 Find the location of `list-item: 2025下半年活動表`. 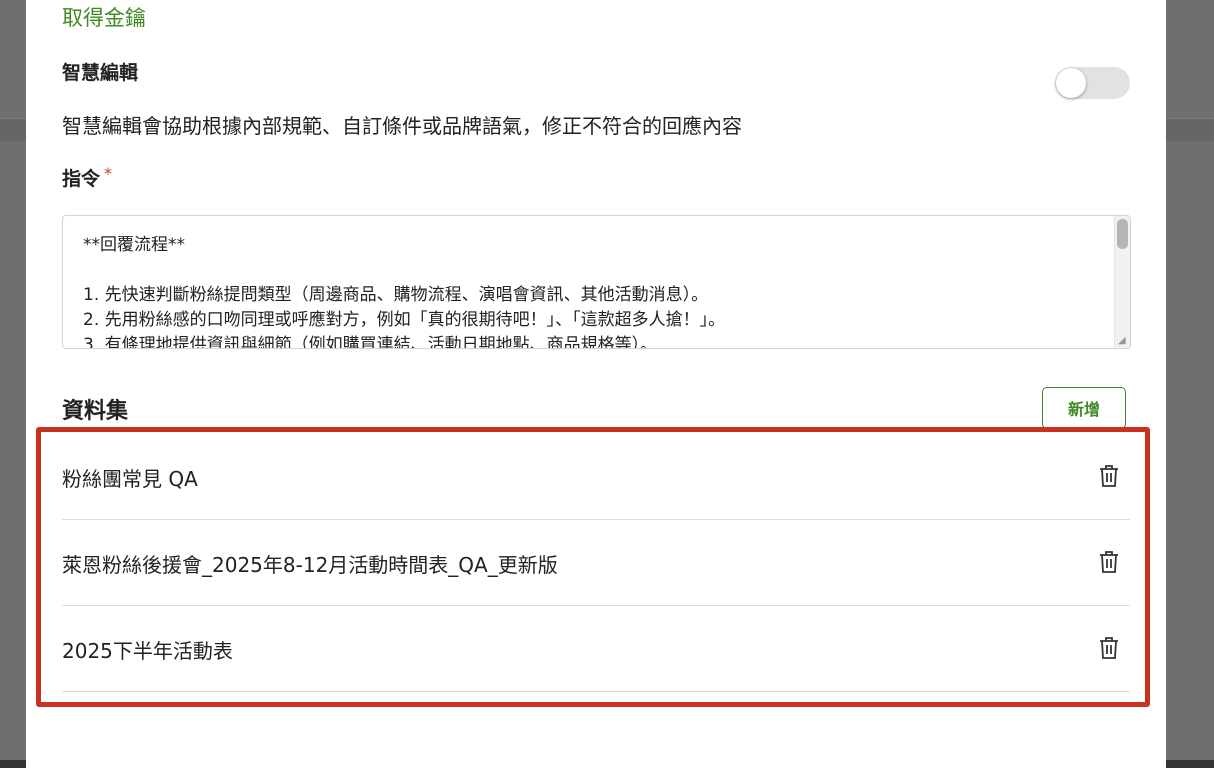

list-item: 2025下半年活動表 is located at coordinates (596, 649).